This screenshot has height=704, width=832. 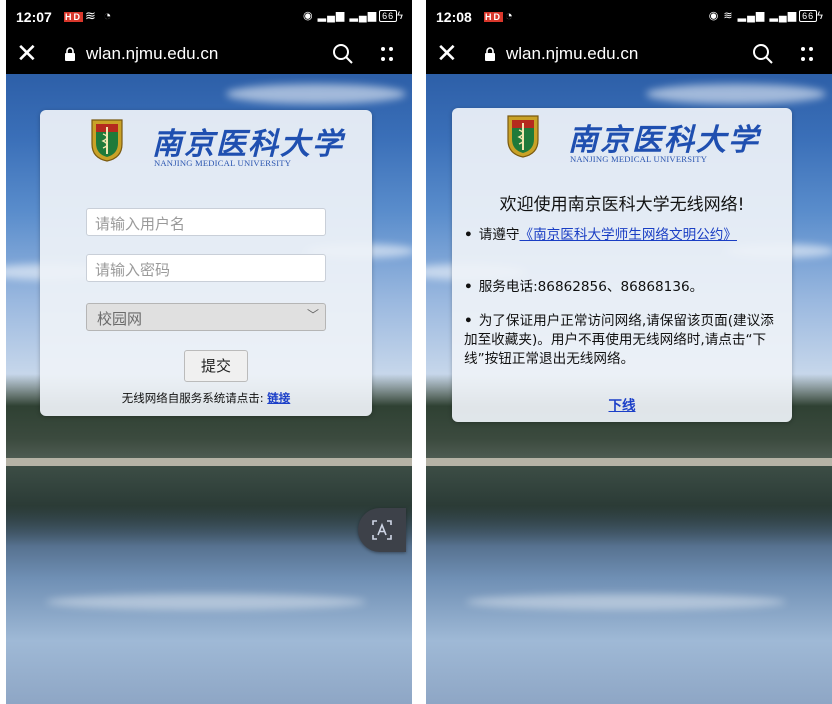 What do you see at coordinates (278, 398) in the screenshot?
I see `selfservice-link: 链接` at bounding box center [278, 398].